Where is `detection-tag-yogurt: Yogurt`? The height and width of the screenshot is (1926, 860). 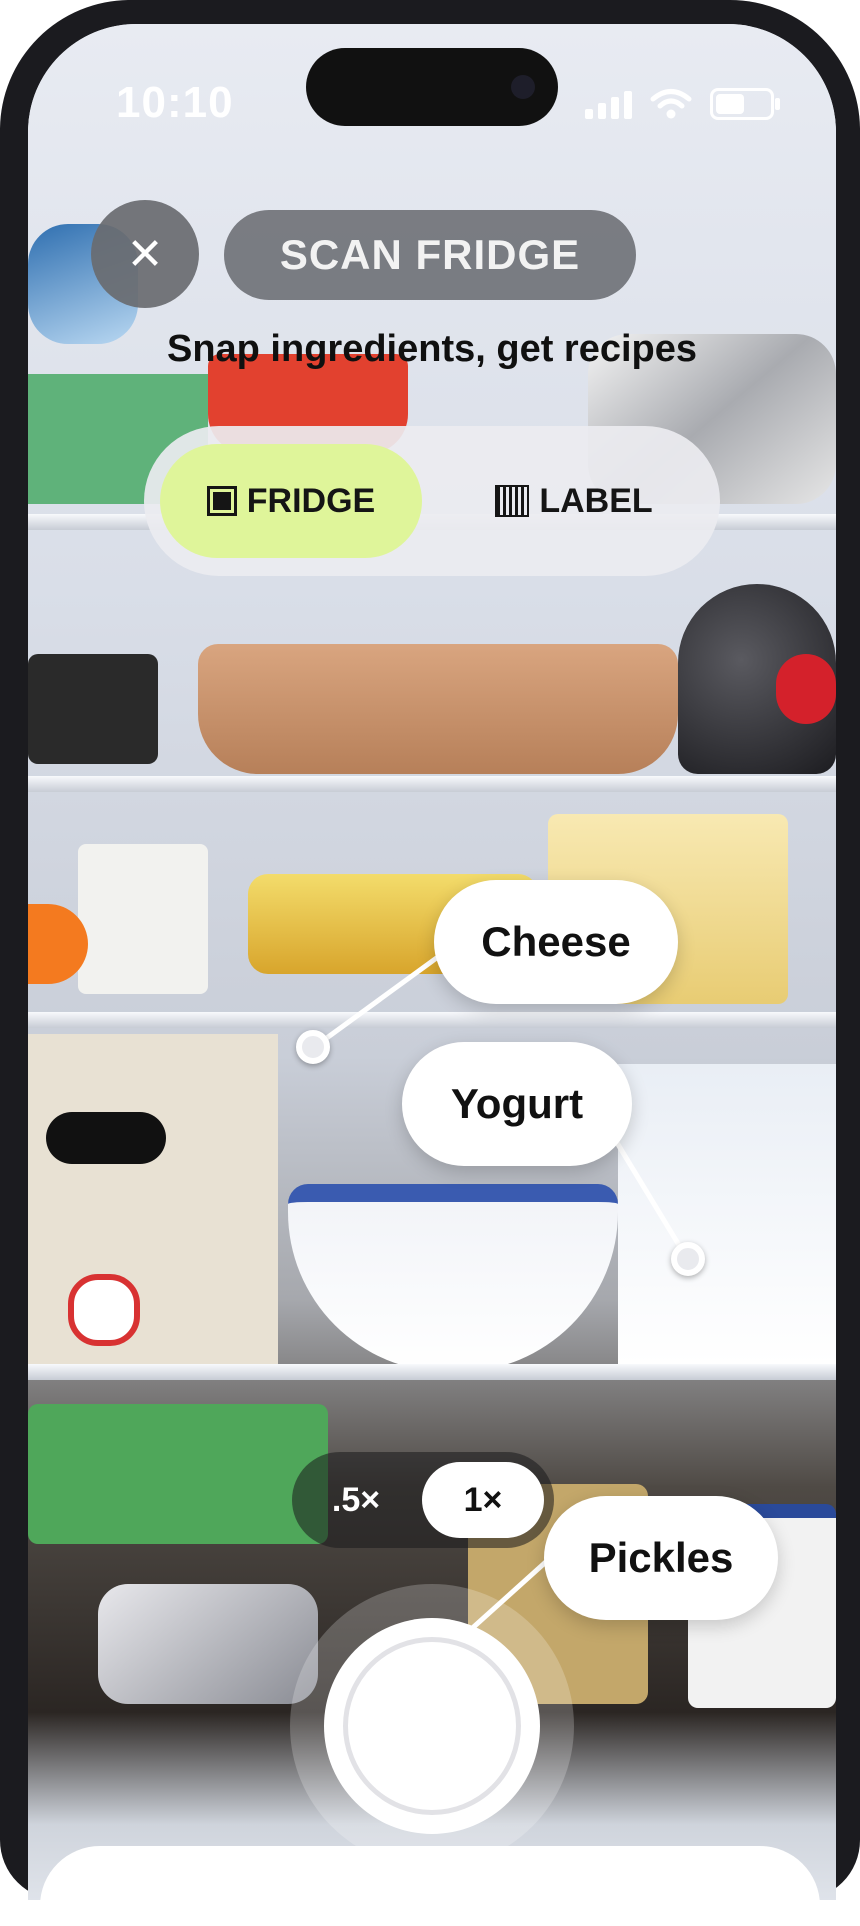 detection-tag-yogurt: Yogurt is located at coordinates (517, 1104).